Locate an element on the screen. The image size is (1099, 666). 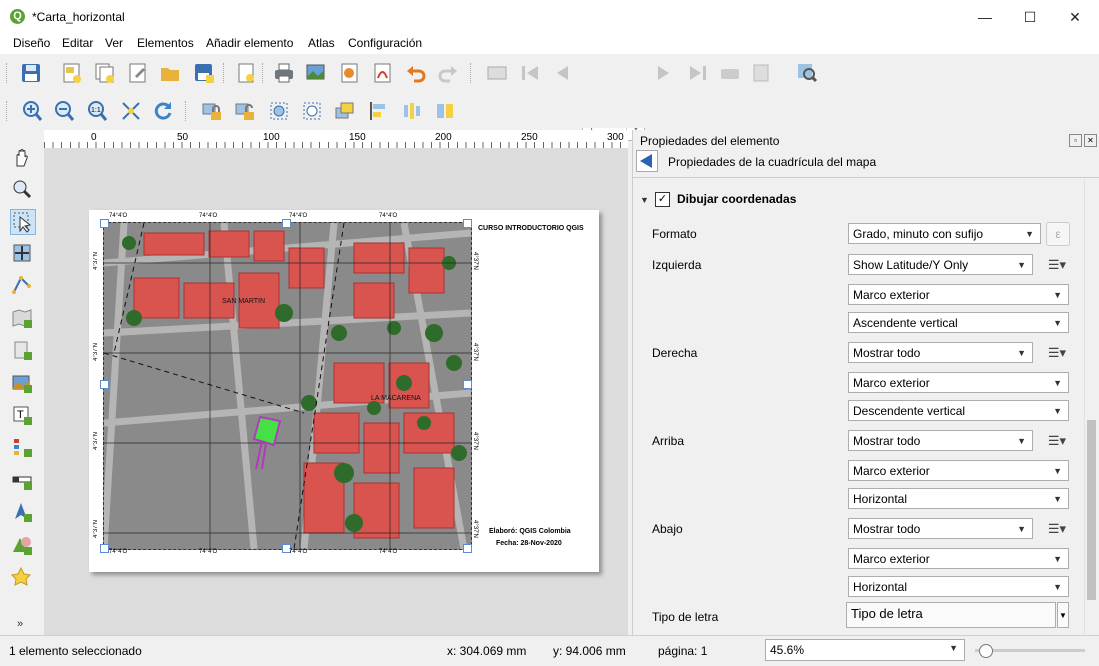
first-feature-icon is located at coordinates (530, 73).